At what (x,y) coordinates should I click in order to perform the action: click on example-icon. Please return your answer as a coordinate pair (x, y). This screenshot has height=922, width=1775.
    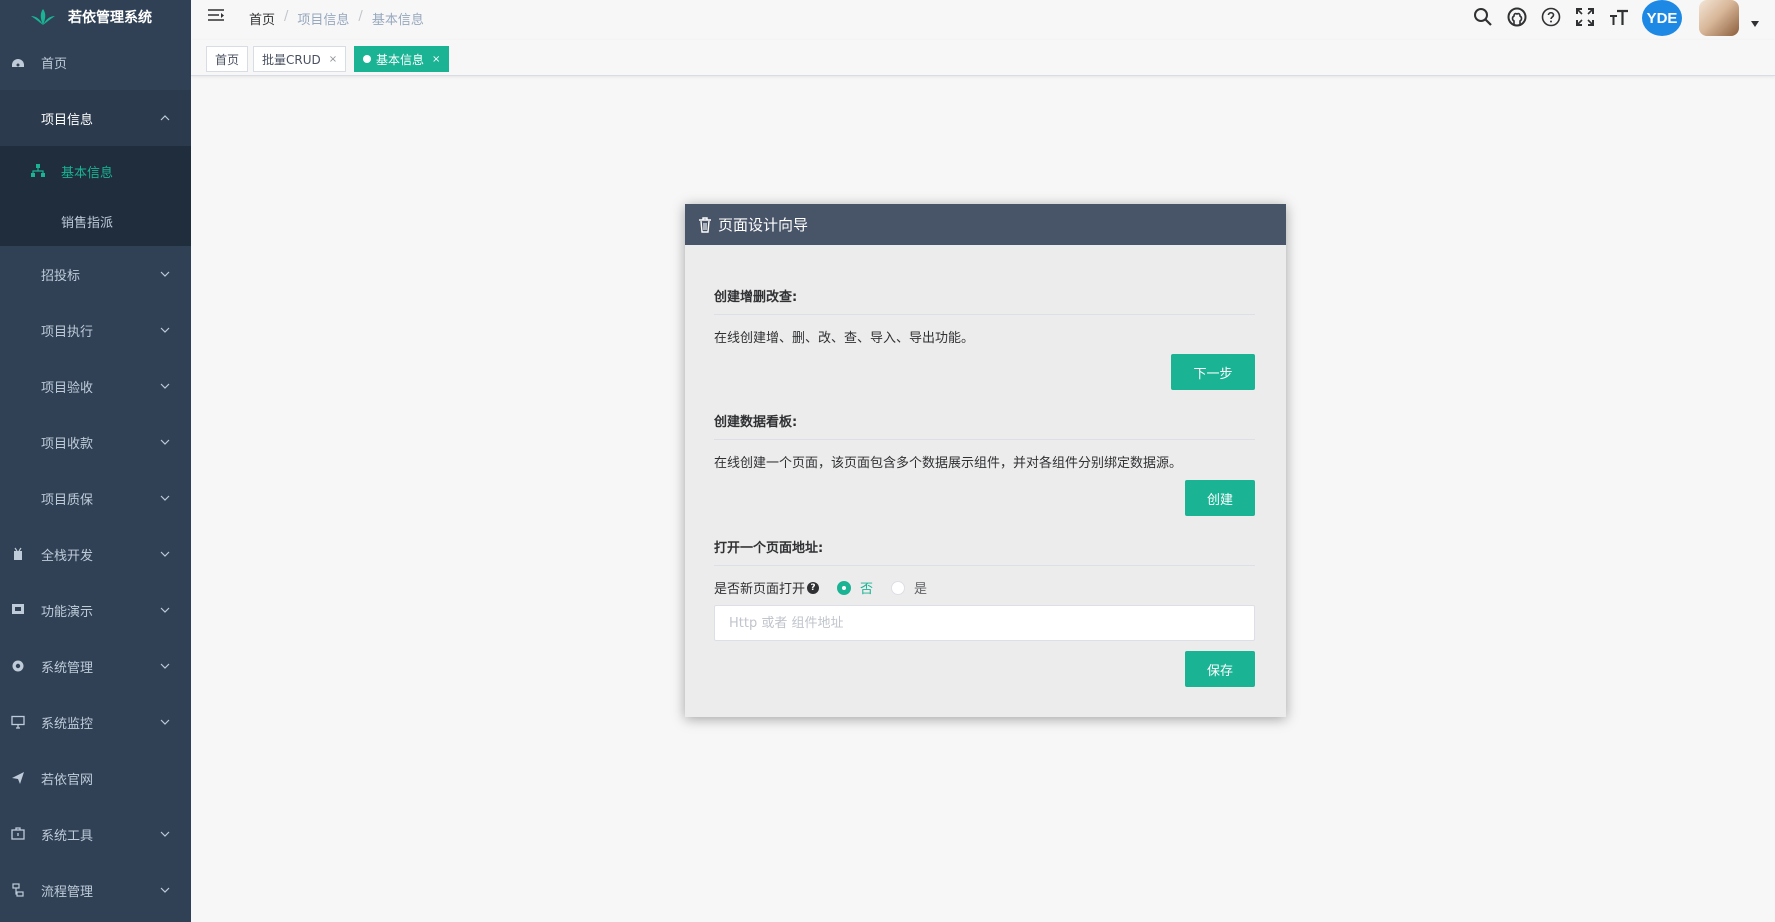
    Looking at the image, I should click on (18, 609).